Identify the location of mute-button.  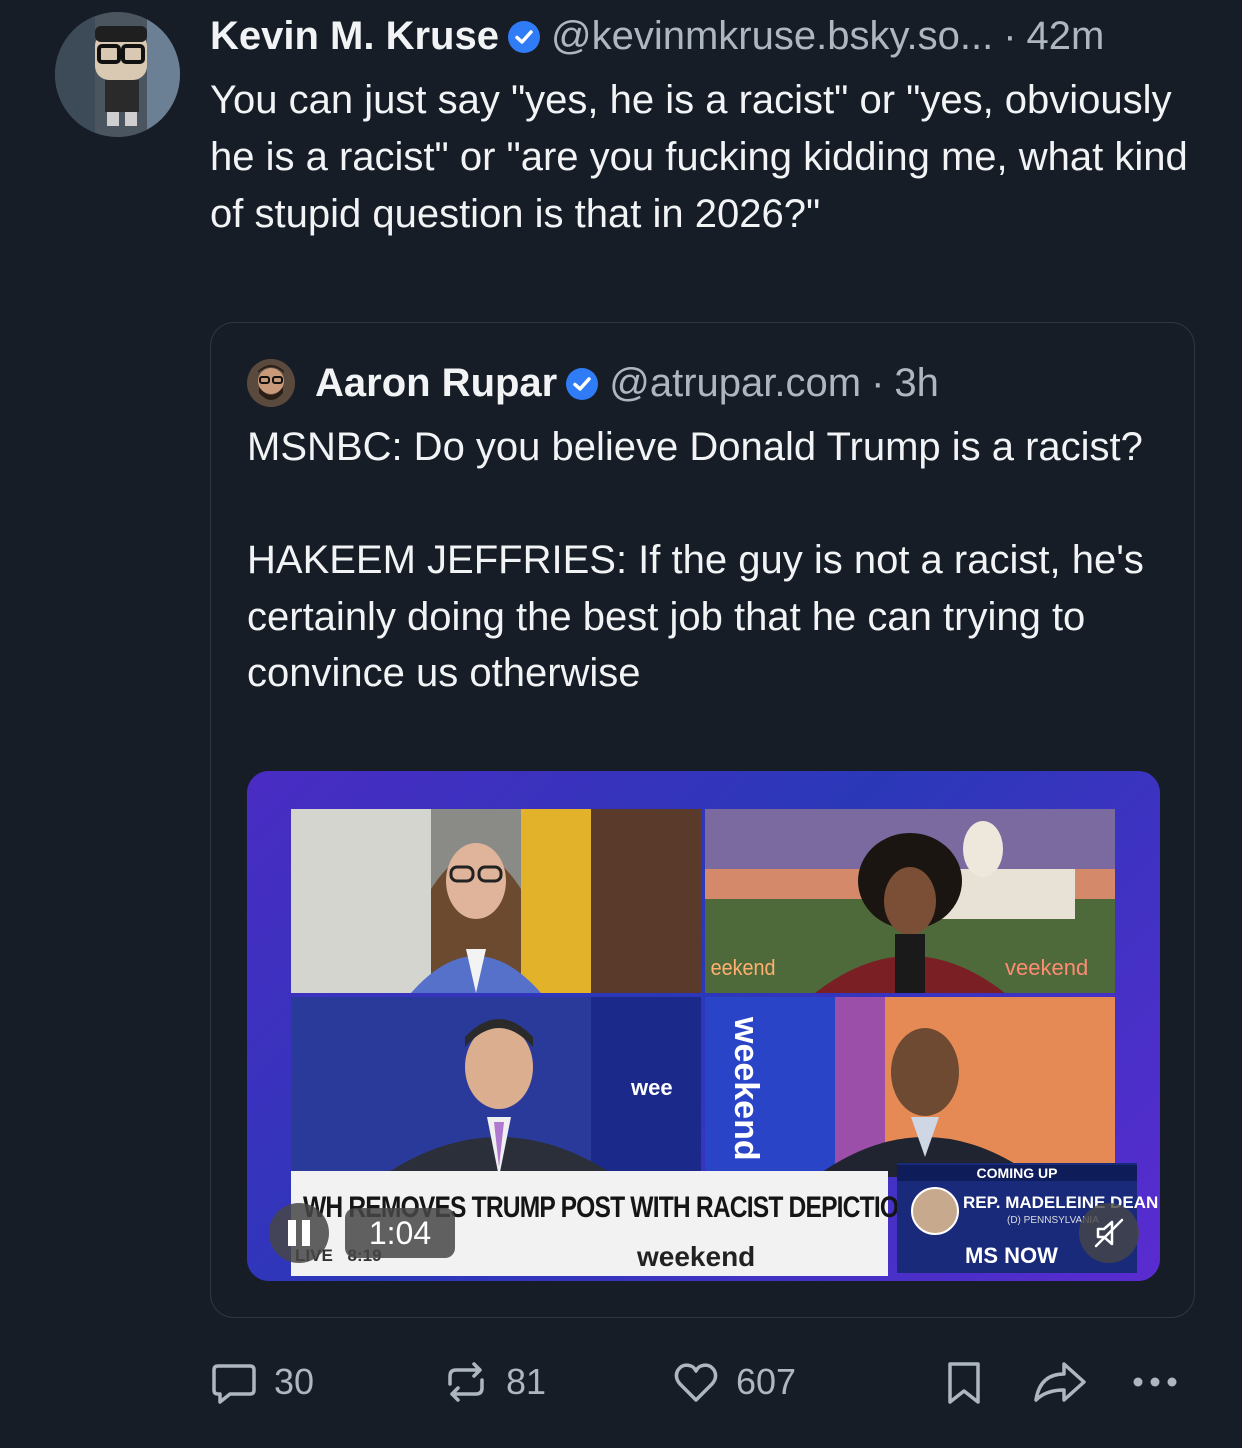
(1109, 1233).